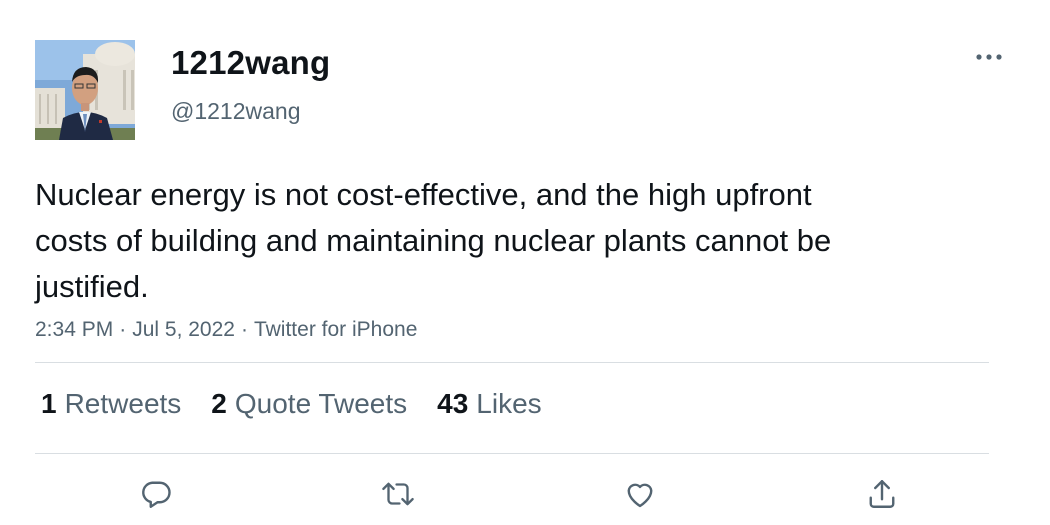 This screenshot has width=1050, height=525. I want to click on tweet-source: Twitter for iPhone, so click(335, 329).